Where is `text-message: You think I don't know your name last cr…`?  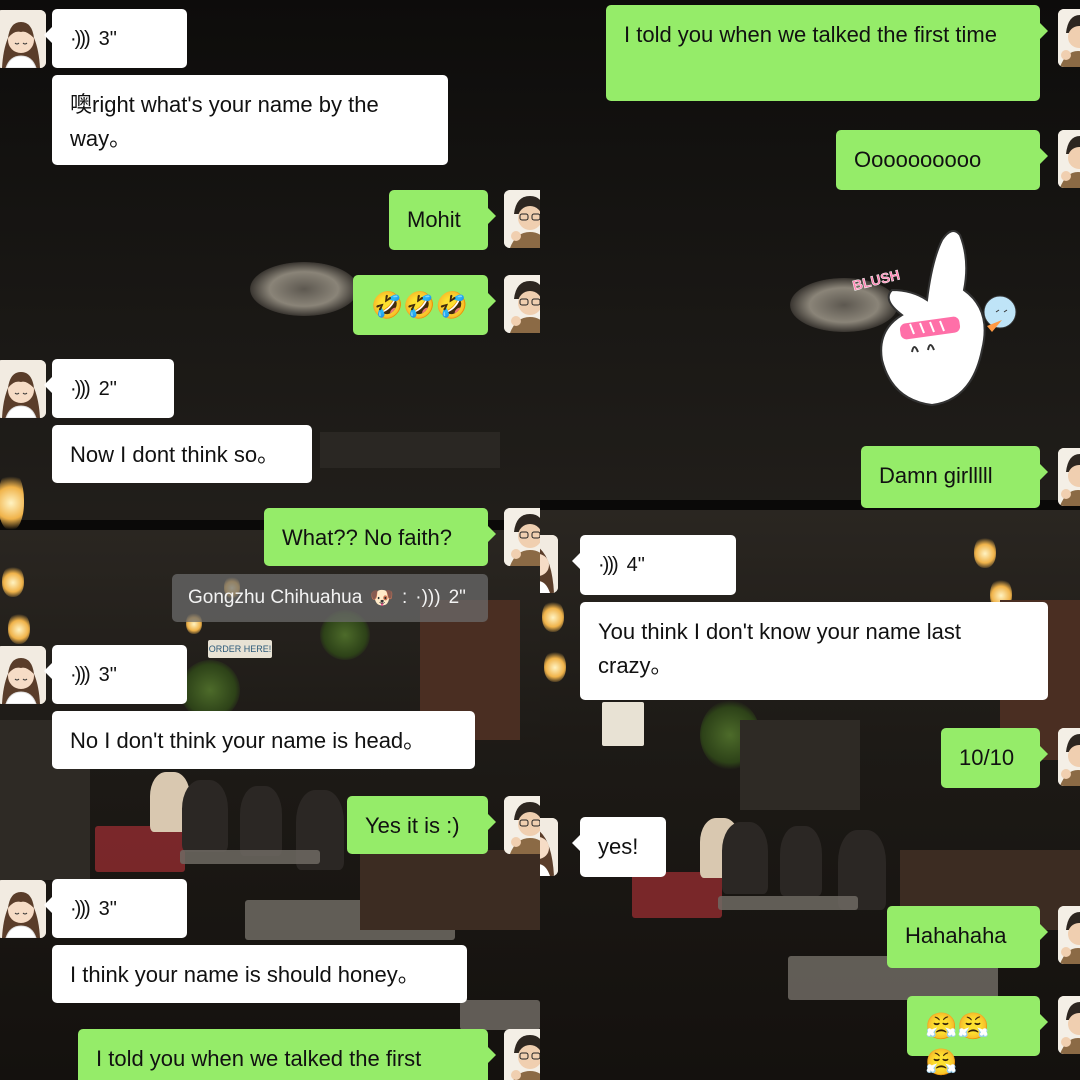 text-message: You think I don't know your name last cr… is located at coordinates (814, 651).